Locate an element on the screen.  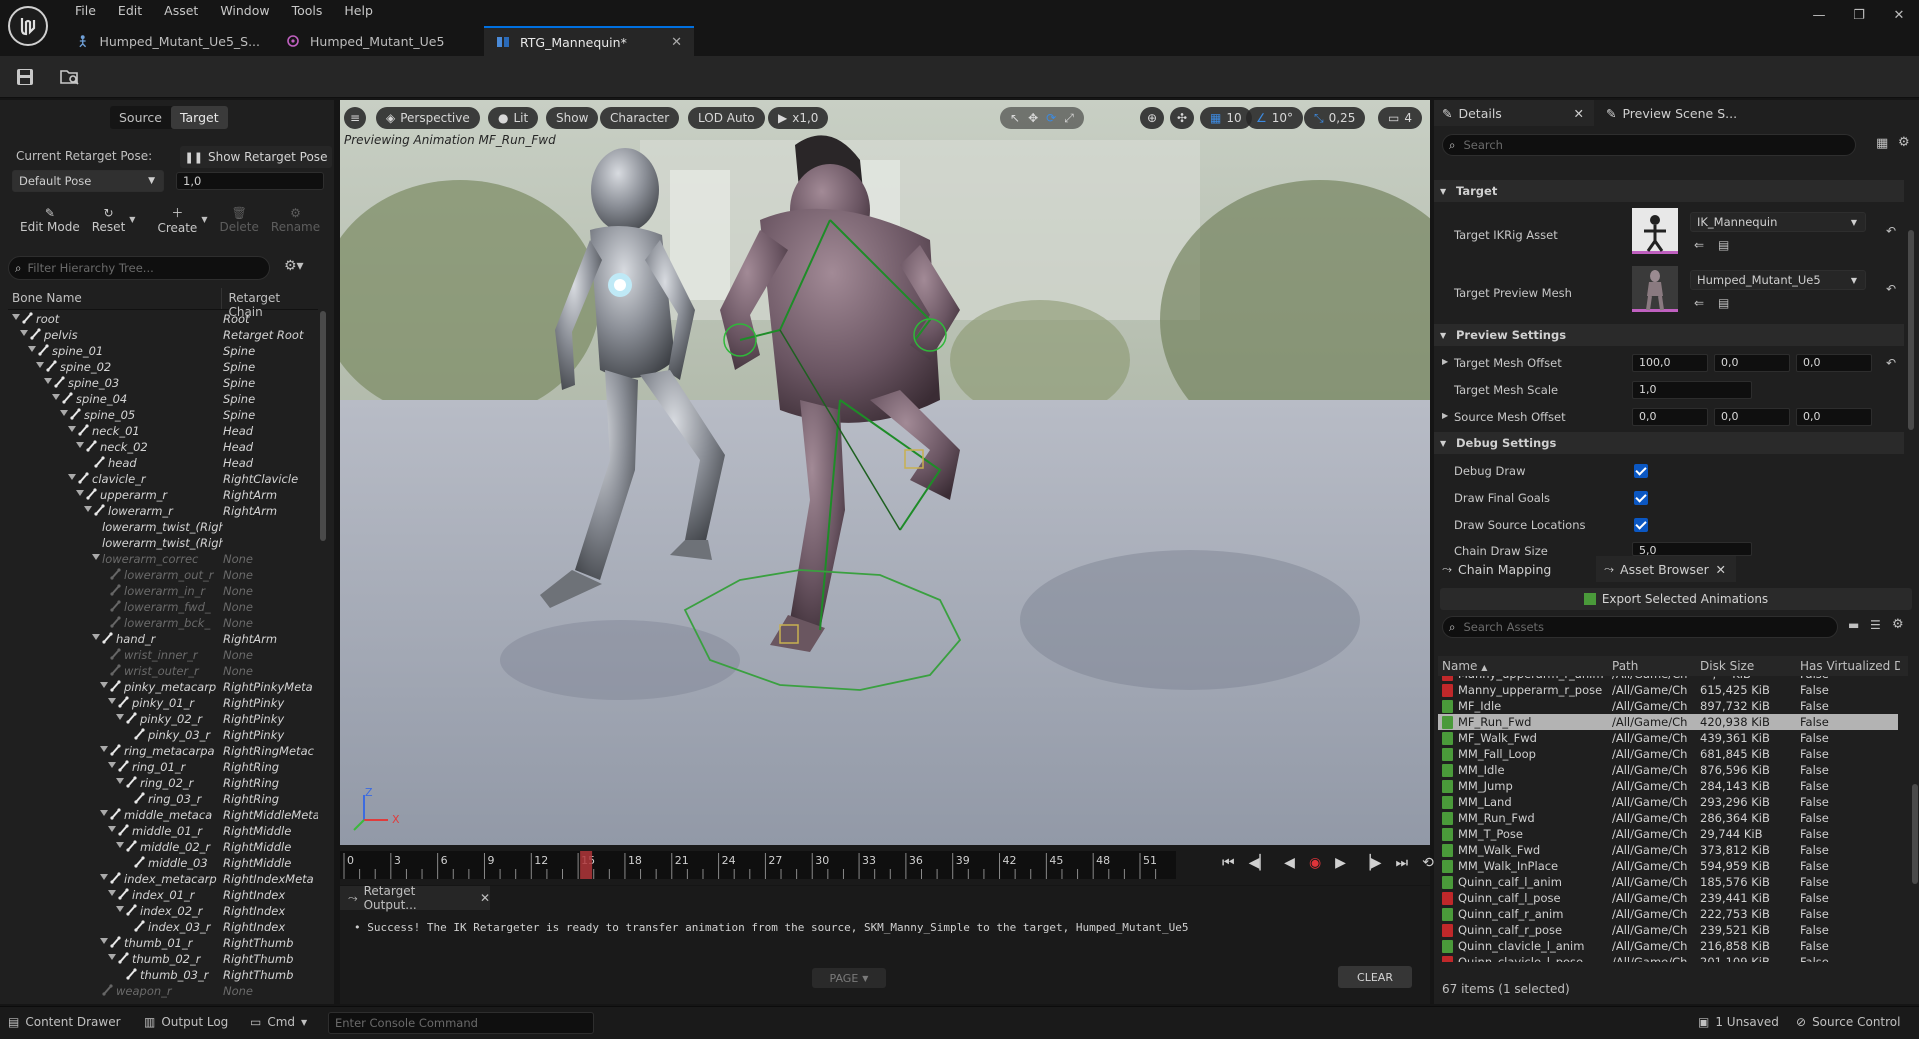
skip-start-icon: ⏮ is located at coordinates (1228, 863).